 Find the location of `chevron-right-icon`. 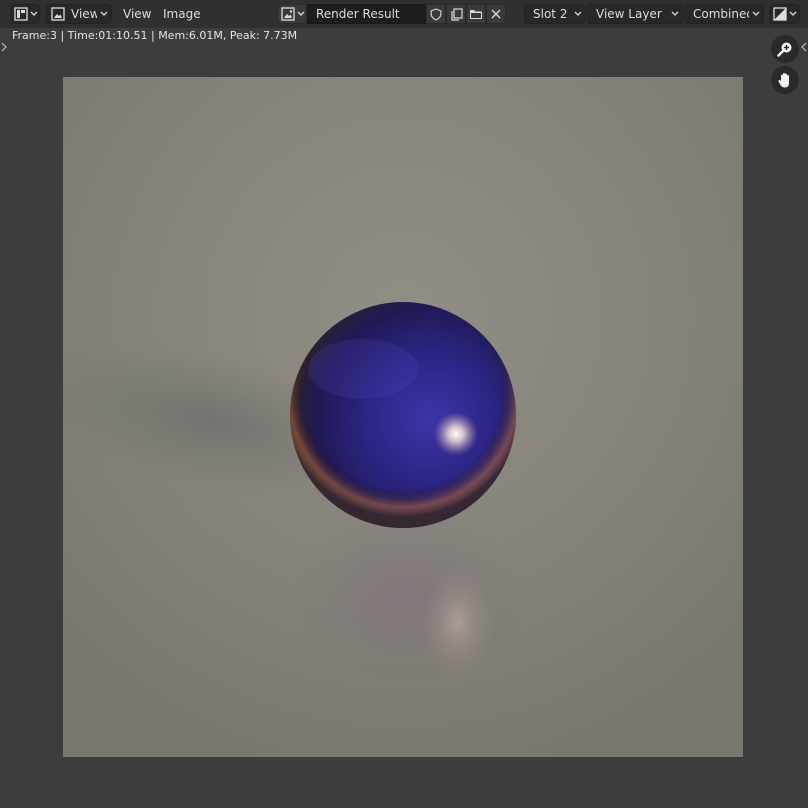

chevron-right-icon is located at coordinates (4, 47).